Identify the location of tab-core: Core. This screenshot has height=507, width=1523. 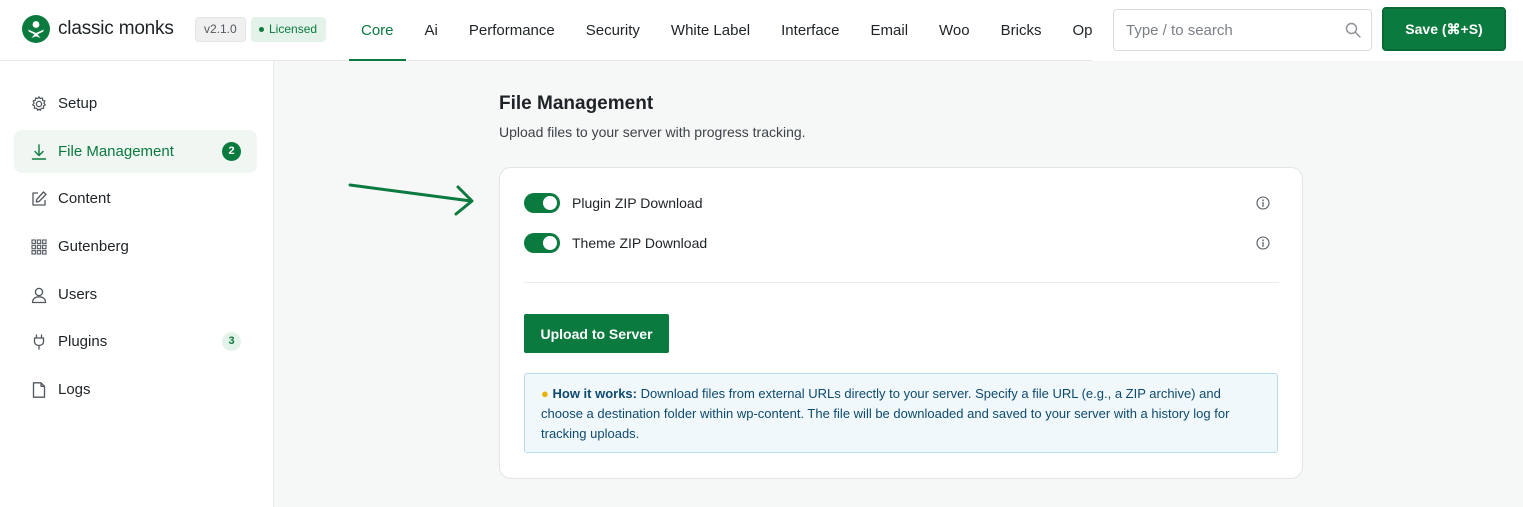
(377, 30).